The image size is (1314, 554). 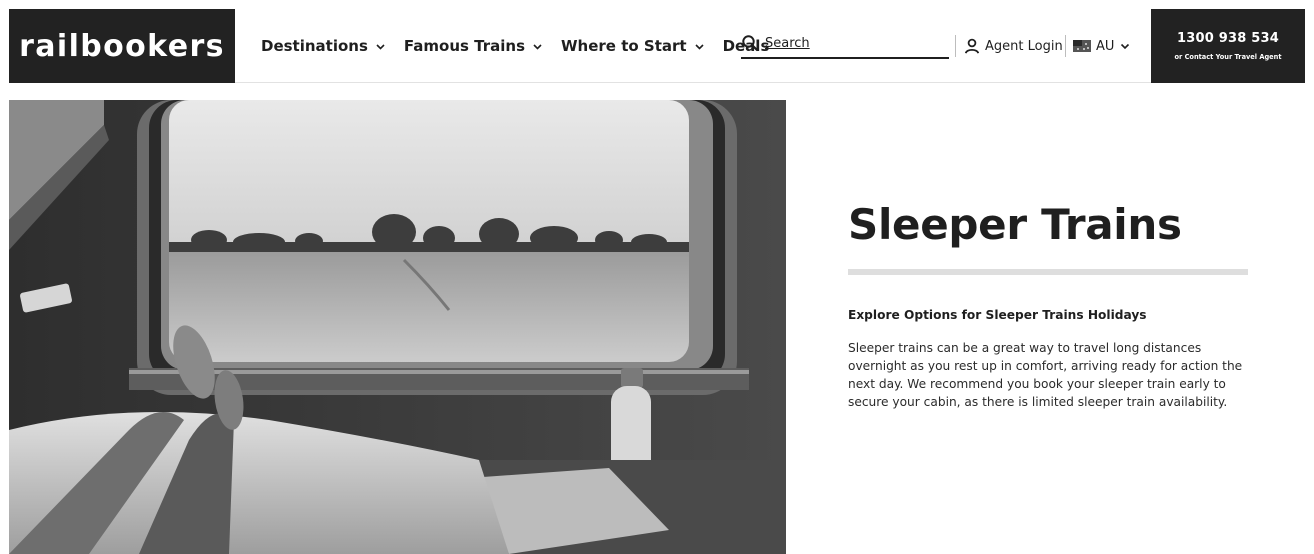 What do you see at coordinates (1082, 46) in the screenshot?
I see `australia-flag-icon` at bounding box center [1082, 46].